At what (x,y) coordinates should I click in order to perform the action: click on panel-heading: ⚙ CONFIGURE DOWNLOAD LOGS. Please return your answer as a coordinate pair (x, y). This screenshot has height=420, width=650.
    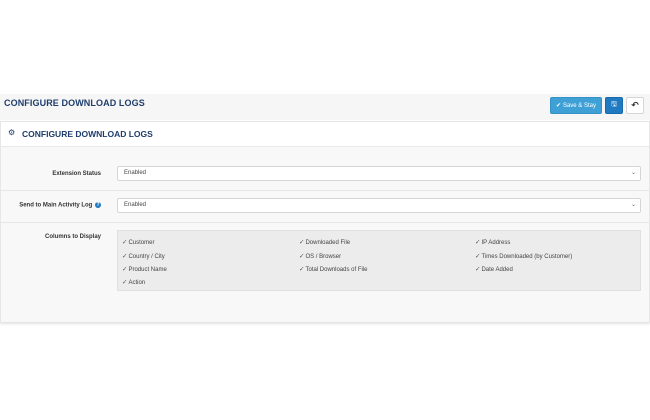
    Looking at the image, I should click on (325, 134).